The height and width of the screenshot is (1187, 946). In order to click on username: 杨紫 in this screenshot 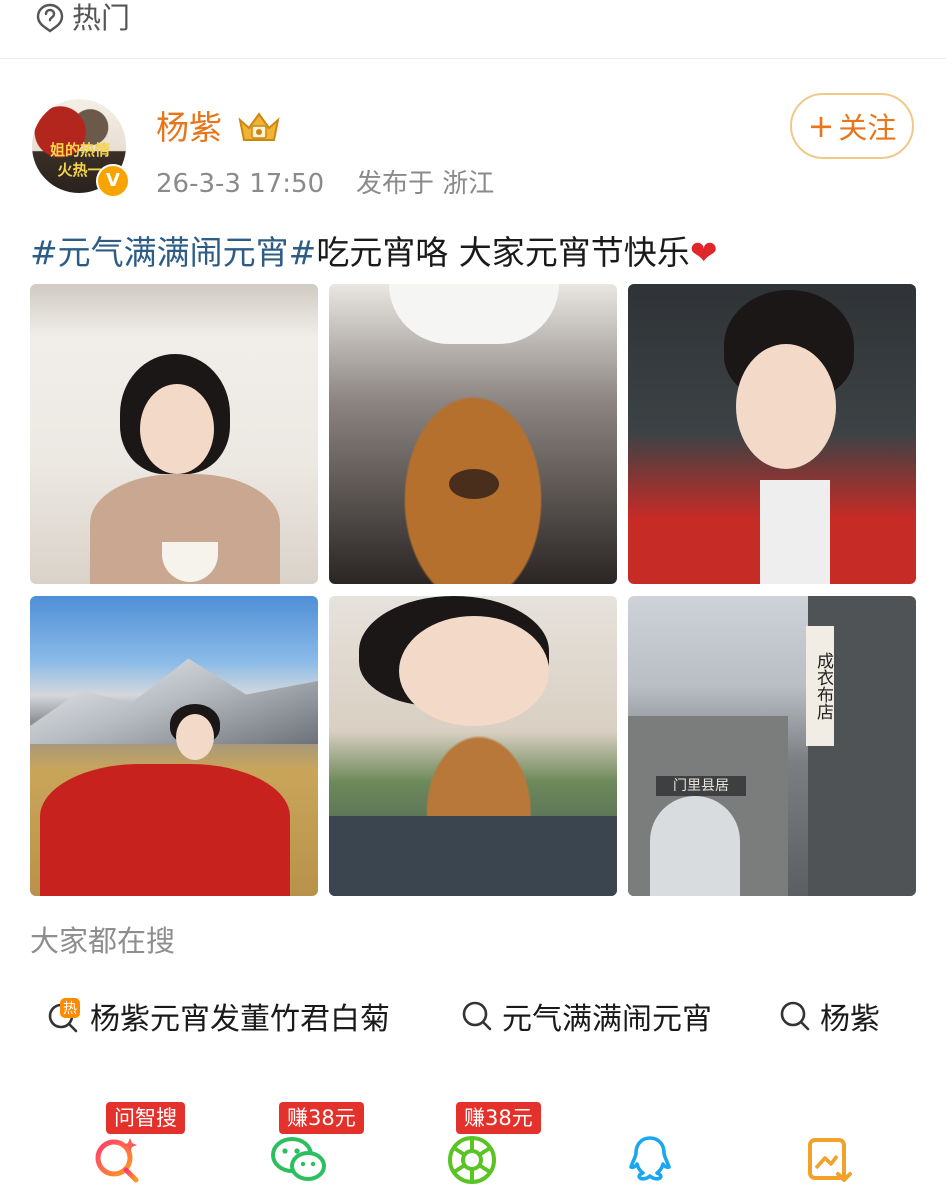, I will do `click(189, 128)`.